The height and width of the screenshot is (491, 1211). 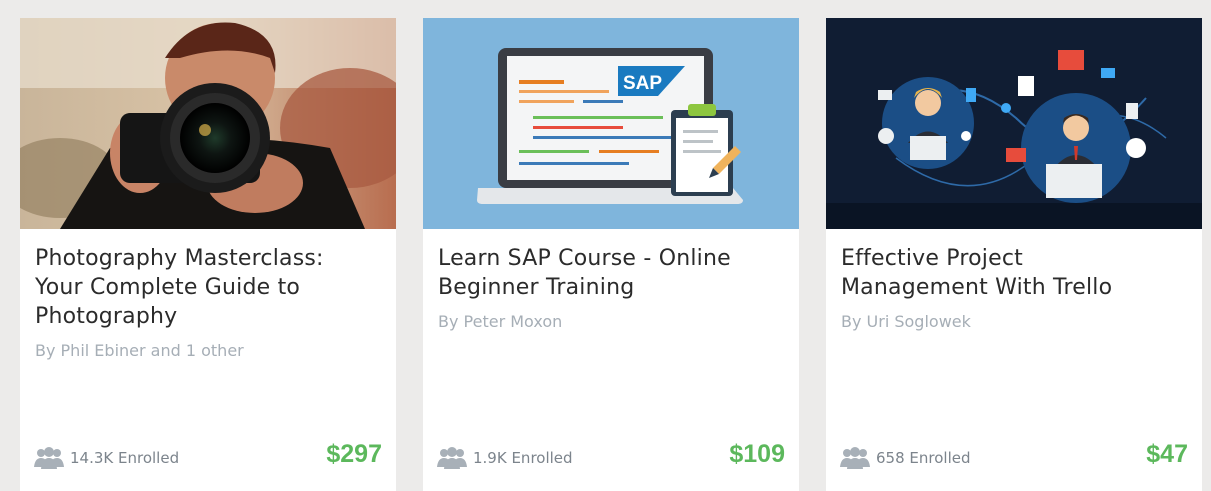 I want to click on team-network-illustration, so click(x=1014, y=123).